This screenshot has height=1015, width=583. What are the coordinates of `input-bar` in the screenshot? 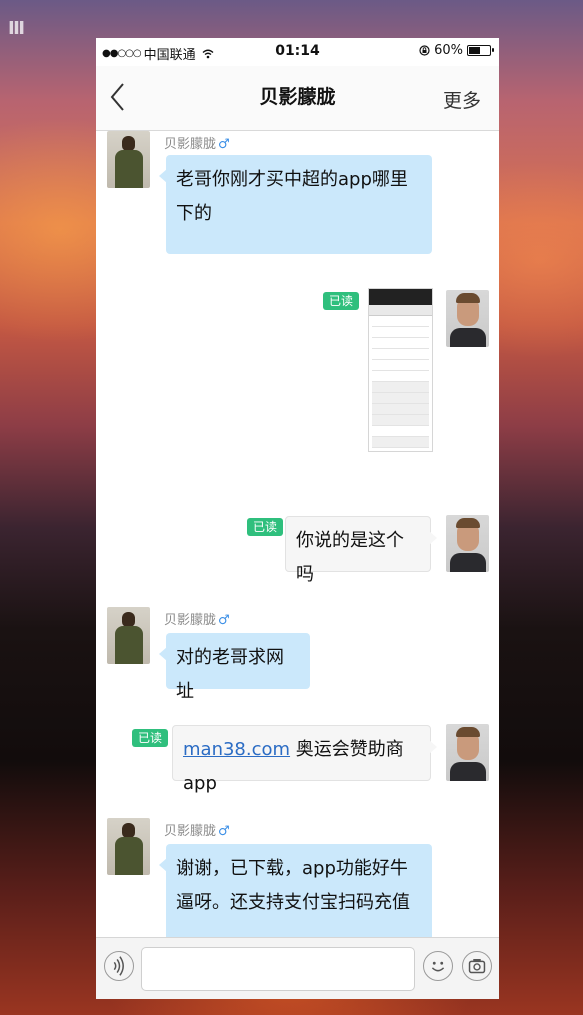 It's located at (297, 968).